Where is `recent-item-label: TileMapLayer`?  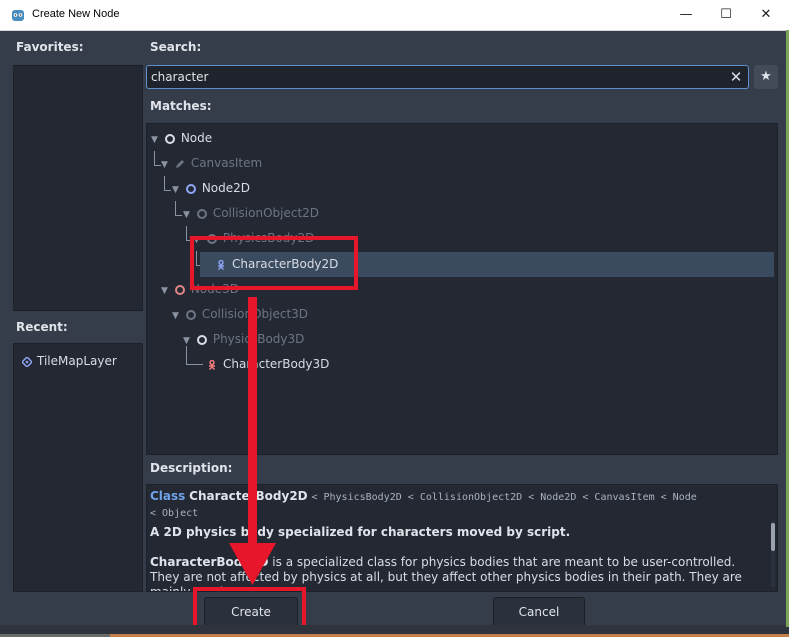 recent-item-label: TileMapLayer is located at coordinates (77, 361).